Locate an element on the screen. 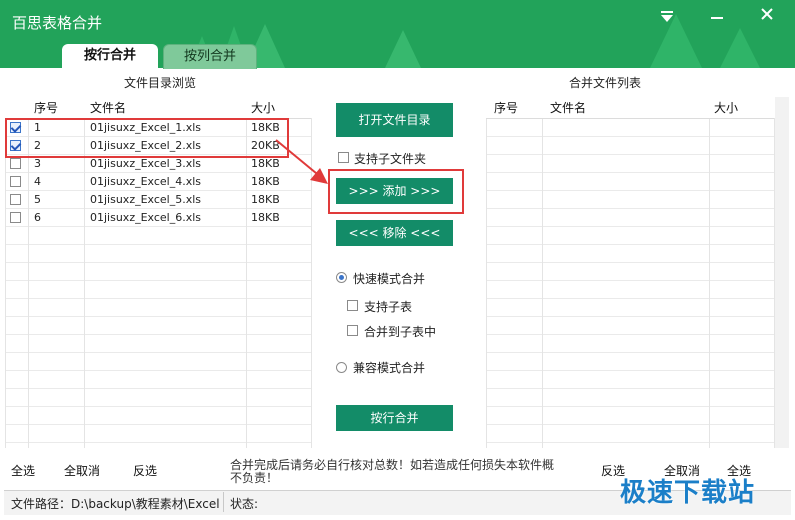 The image size is (795, 520). right-col-index: 序号 is located at coordinates (506, 108).